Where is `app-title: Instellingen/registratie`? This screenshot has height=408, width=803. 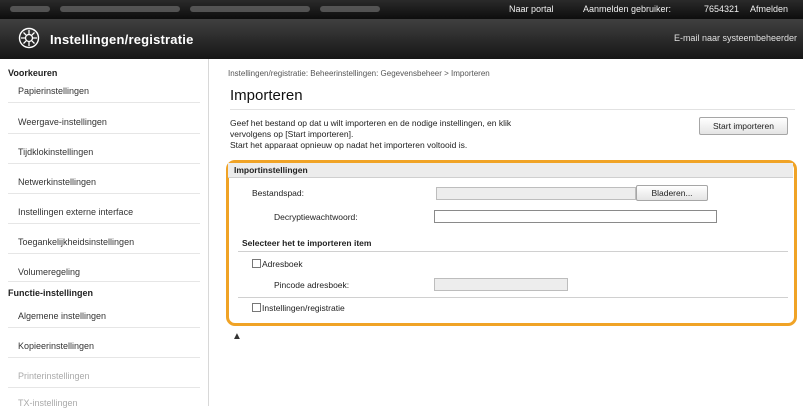
app-title: Instellingen/registratie is located at coordinates (122, 39).